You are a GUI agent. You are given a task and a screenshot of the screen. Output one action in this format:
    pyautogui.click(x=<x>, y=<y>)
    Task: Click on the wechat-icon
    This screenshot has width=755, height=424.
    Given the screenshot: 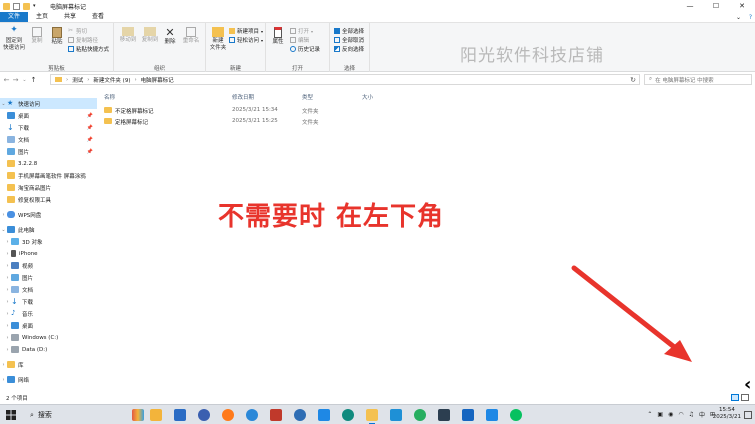 What is the action you would take?
    pyautogui.click(x=516, y=415)
    